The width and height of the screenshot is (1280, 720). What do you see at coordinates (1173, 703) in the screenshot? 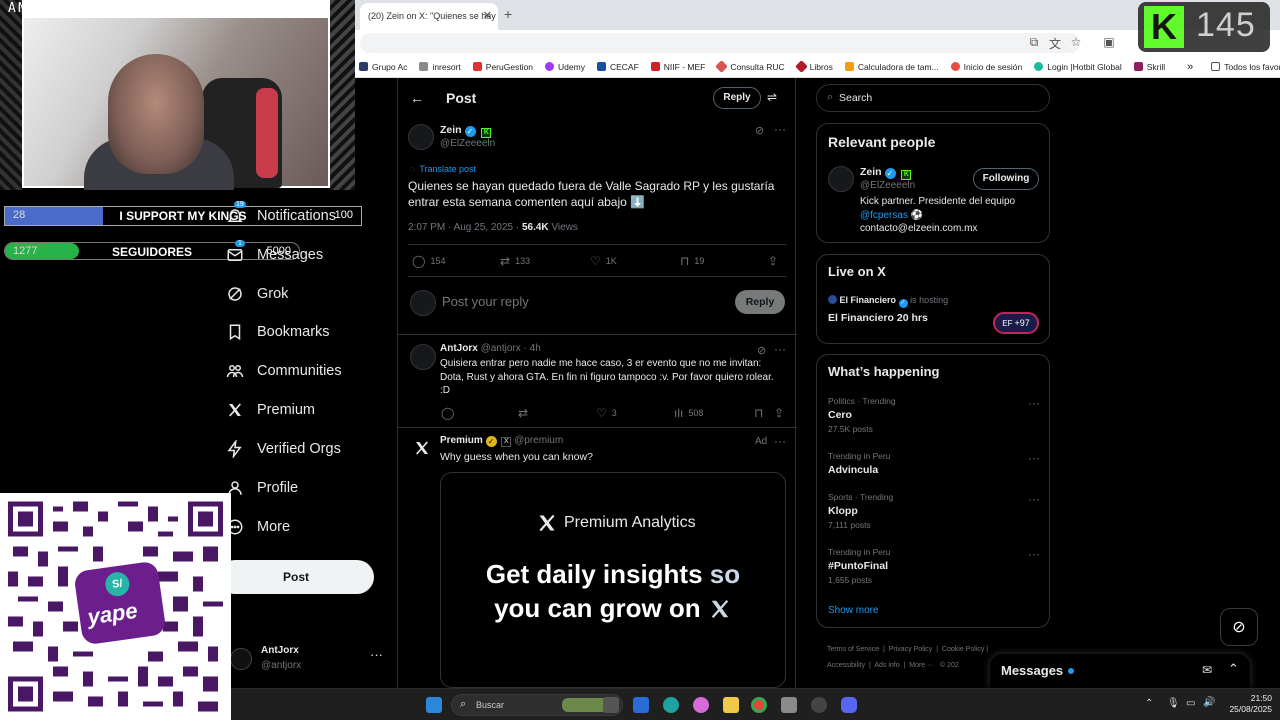
I see `microphone-icon: 🎙` at bounding box center [1173, 703].